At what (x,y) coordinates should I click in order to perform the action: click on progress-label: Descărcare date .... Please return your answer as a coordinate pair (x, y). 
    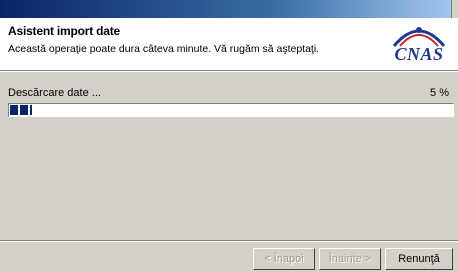
    Looking at the image, I should click on (54, 93).